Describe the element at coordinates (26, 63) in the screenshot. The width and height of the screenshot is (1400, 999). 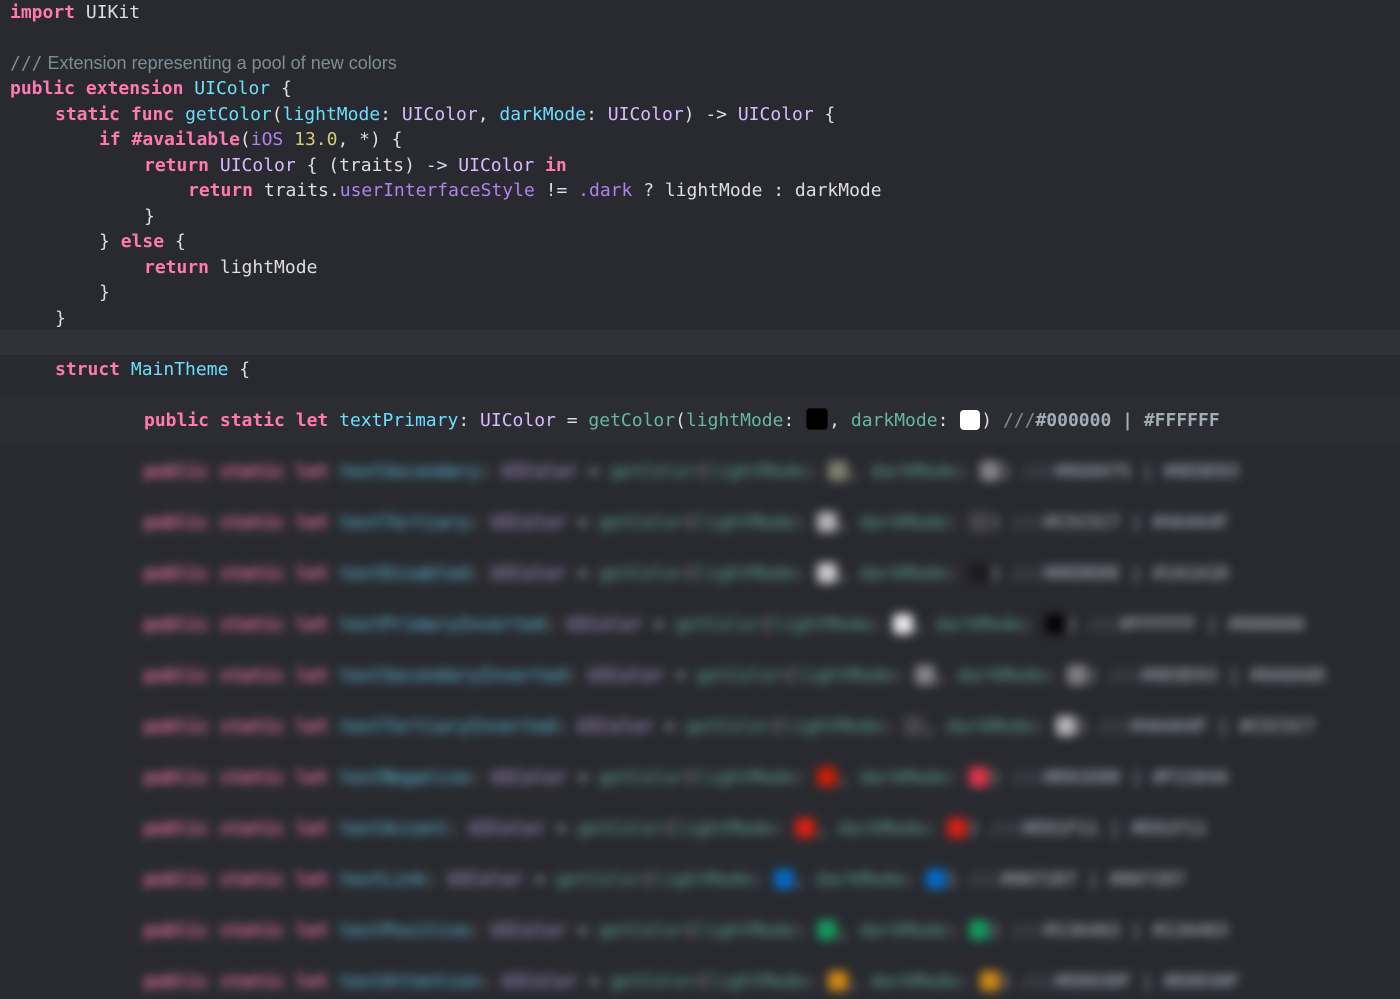
I see `doc-comment-marker: ///` at that location.